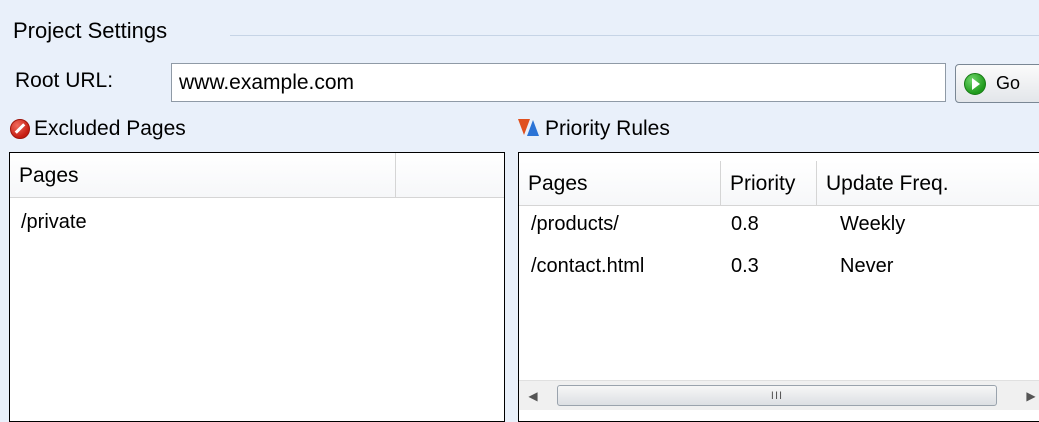 The height and width of the screenshot is (422, 1039). What do you see at coordinates (607, 128) in the screenshot?
I see `priority-rules-title: Priority Rules` at bounding box center [607, 128].